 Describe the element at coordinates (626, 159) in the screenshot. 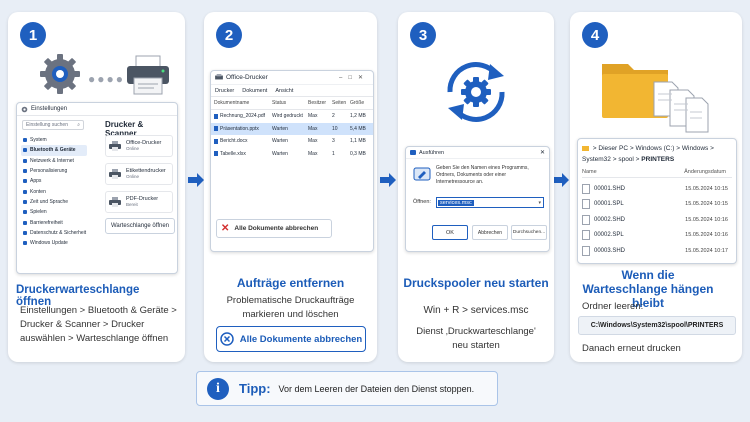

I see `breadcrumb-item: spool` at that location.